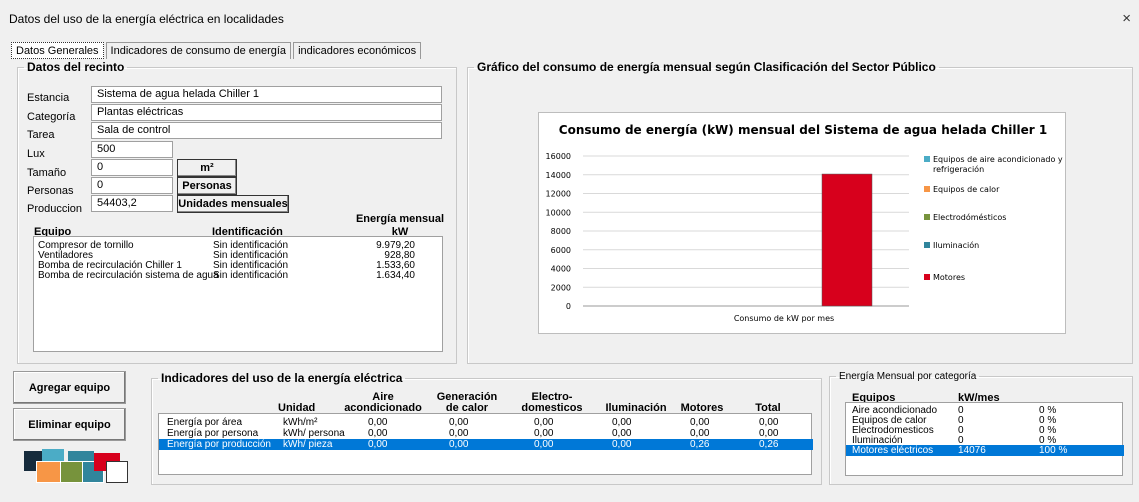 This screenshot has height=502, width=1139. What do you see at coordinates (205, 422) in the screenshot?
I see `row-name: Energía por área` at bounding box center [205, 422].